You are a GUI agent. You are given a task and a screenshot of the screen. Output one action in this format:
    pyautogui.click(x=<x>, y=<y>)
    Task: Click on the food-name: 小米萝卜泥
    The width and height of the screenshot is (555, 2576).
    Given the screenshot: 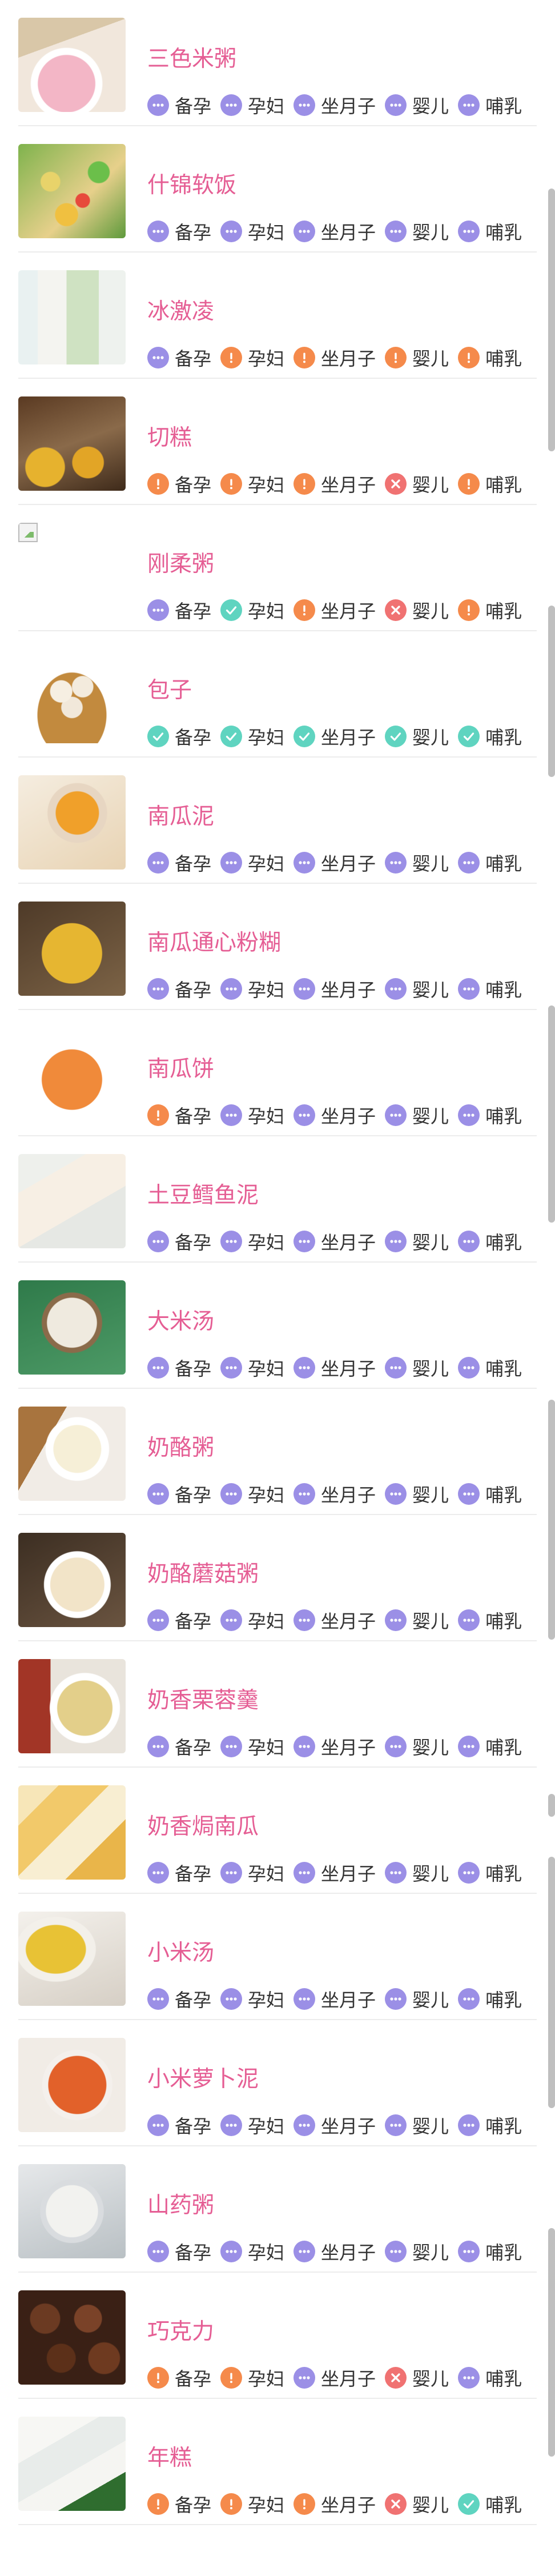 What is the action you would take?
    pyautogui.click(x=203, y=2079)
    